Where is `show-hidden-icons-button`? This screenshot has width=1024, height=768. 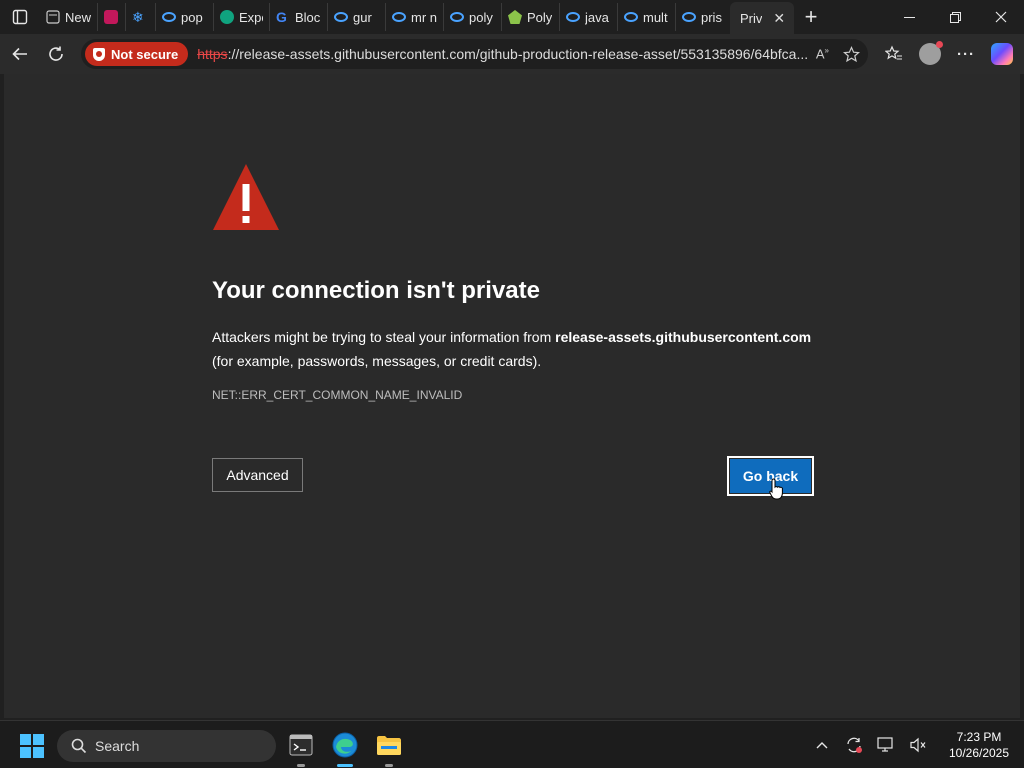 show-hidden-icons-button is located at coordinates (822, 744).